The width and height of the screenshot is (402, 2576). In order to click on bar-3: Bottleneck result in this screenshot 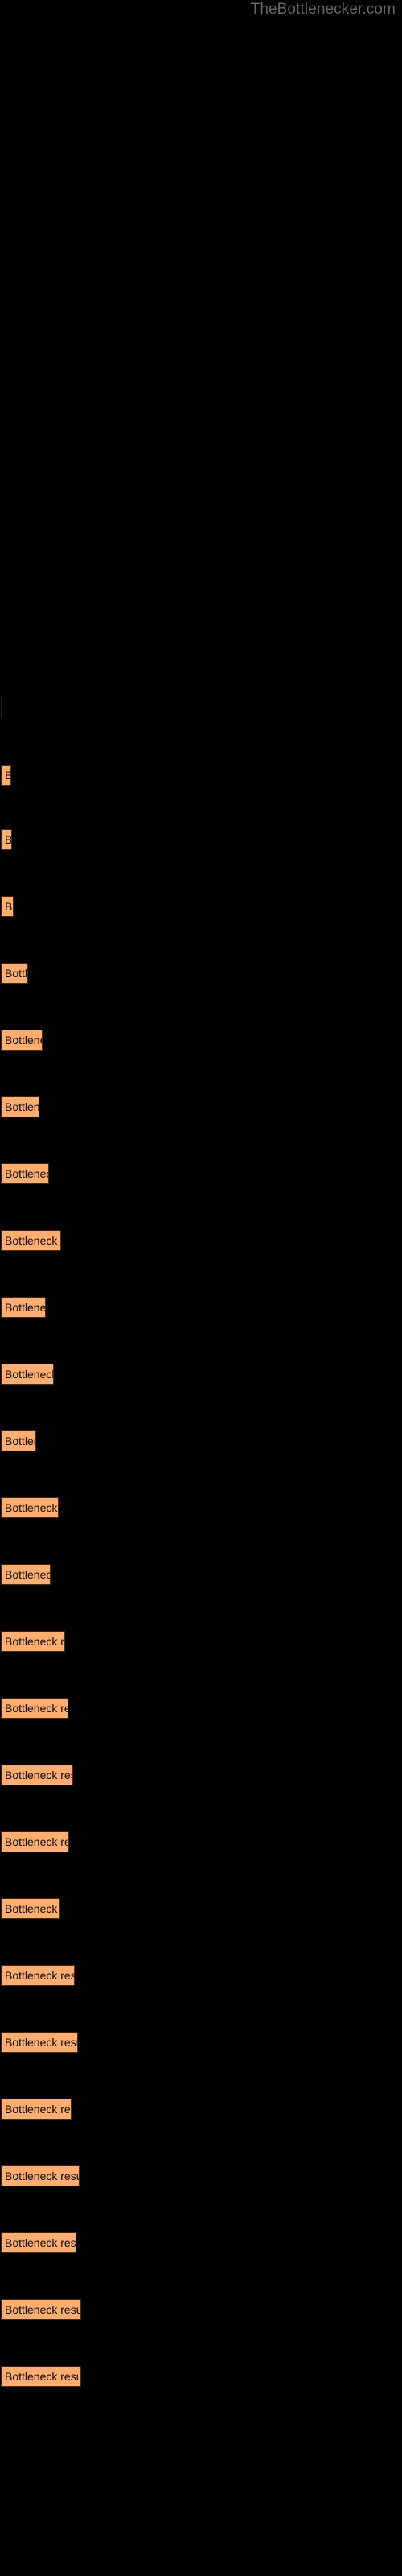, I will do `click(6, 839)`.